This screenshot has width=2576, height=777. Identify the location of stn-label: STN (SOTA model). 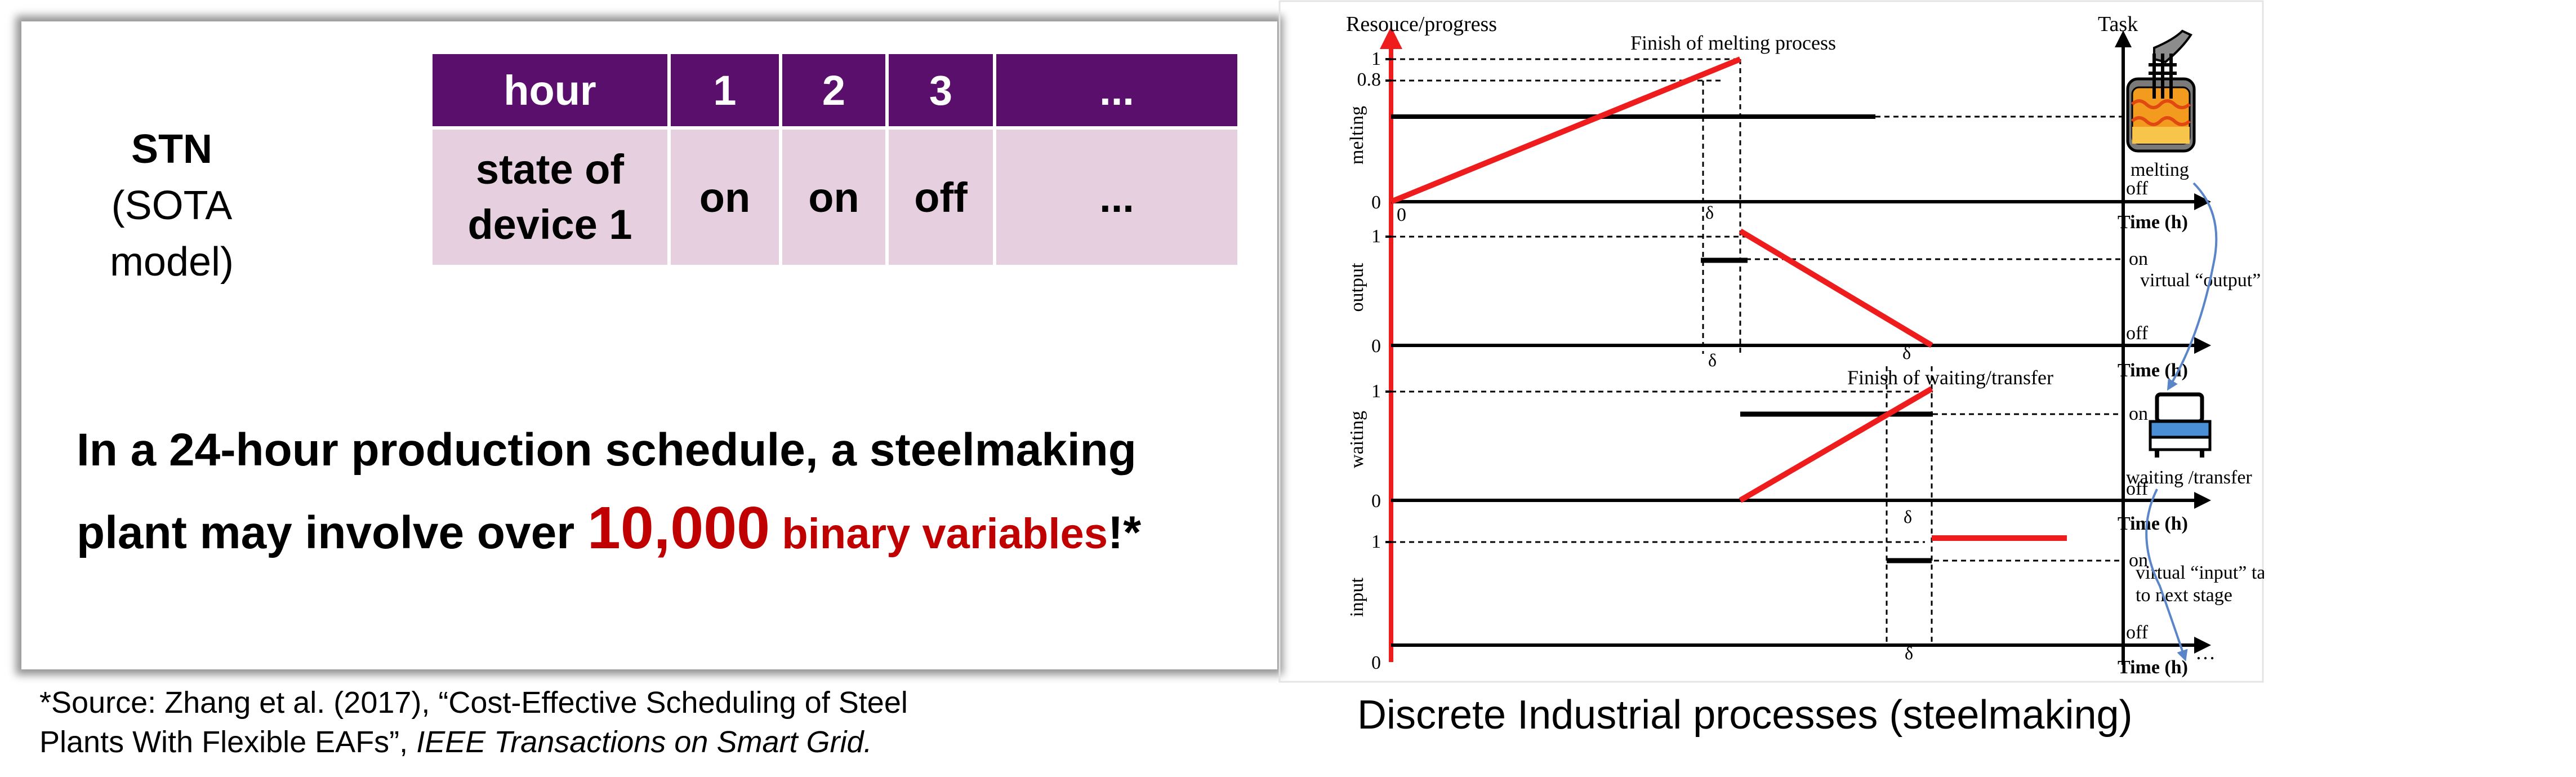
(172, 206).